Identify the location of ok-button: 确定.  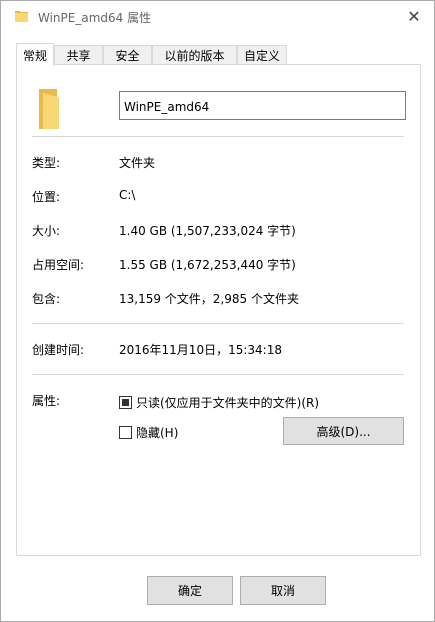
(190, 590).